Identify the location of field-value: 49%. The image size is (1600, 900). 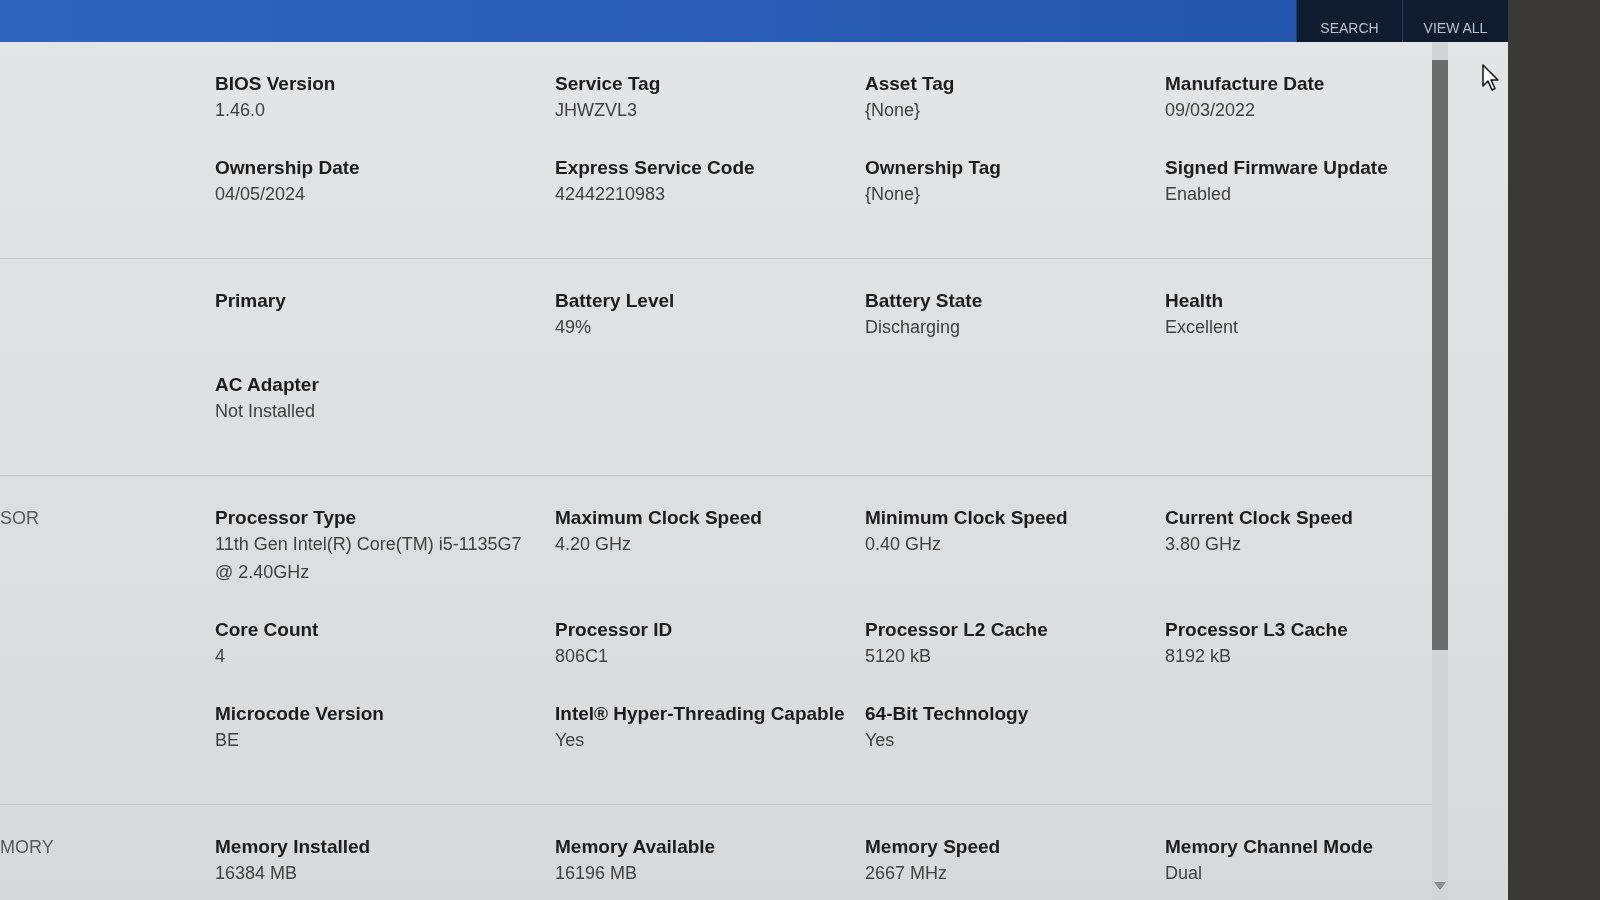
(574, 327).